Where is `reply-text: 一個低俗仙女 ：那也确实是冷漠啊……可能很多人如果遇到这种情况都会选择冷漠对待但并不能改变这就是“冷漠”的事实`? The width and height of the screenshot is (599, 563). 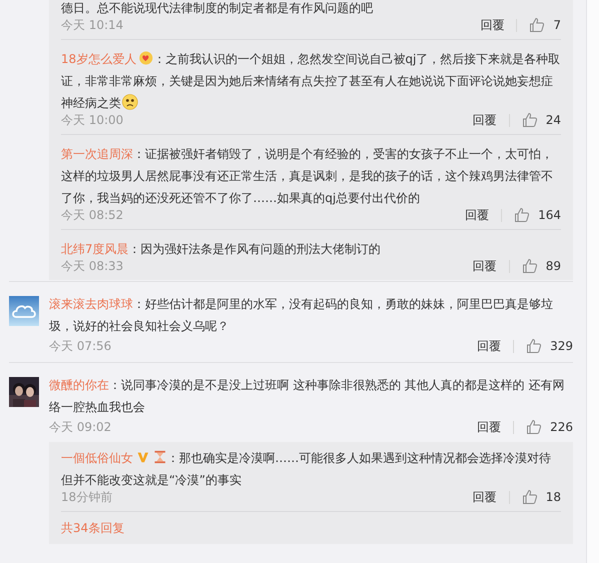
reply-text: 一個低俗仙女 ：那也确实是冷漠啊……可能很多人如果遇到这种情况都会选择冷漠对待但并不能改变这就是“冷漠”的事实 is located at coordinates (306, 469).